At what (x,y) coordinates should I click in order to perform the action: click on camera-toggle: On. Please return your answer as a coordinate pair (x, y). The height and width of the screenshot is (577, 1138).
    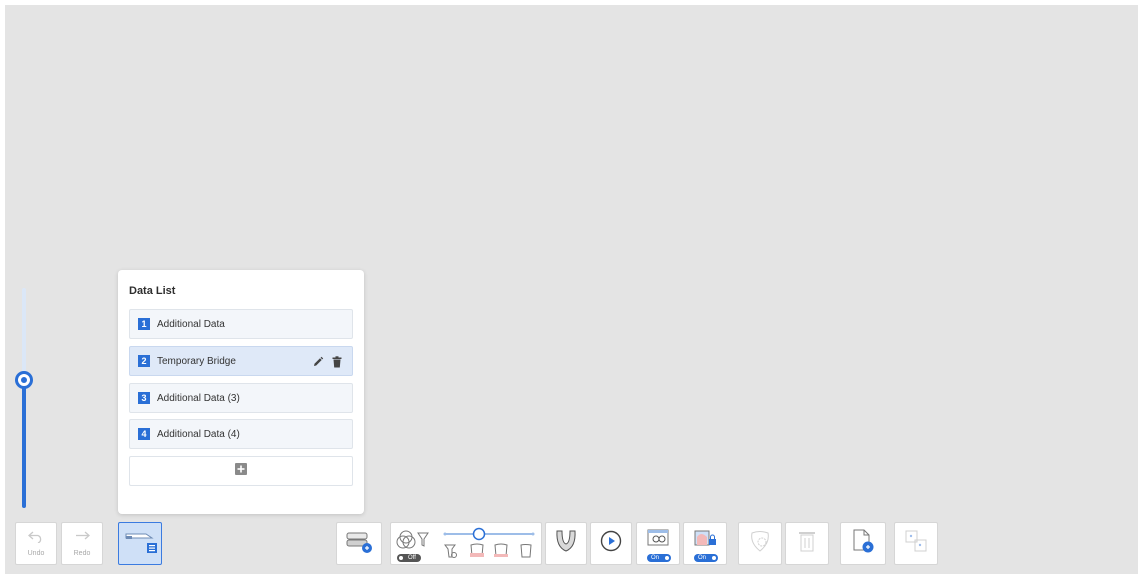
    Looking at the image, I should click on (659, 558).